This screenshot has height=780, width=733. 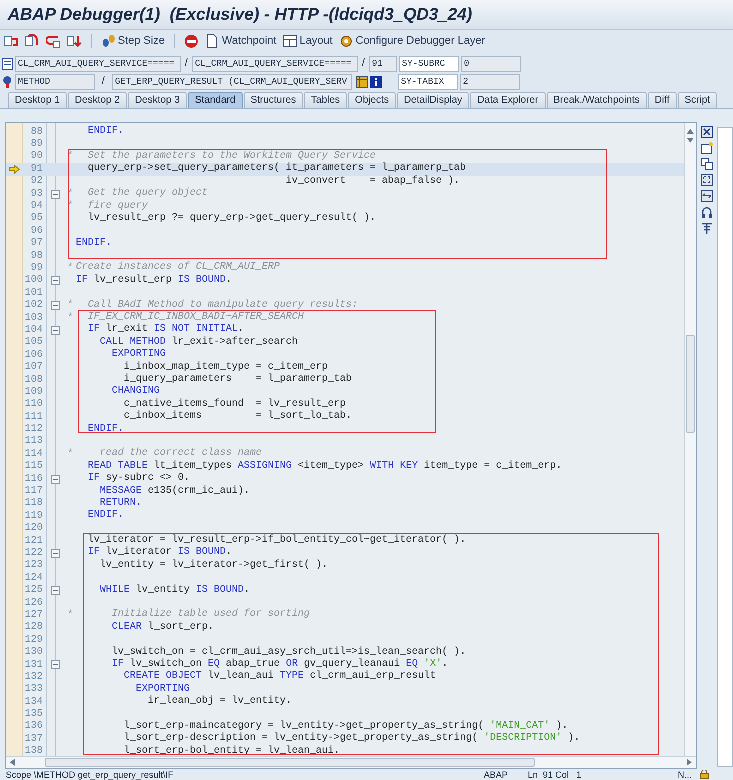 What do you see at coordinates (34, 653) in the screenshot?
I see `line-number: 130` at bounding box center [34, 653].